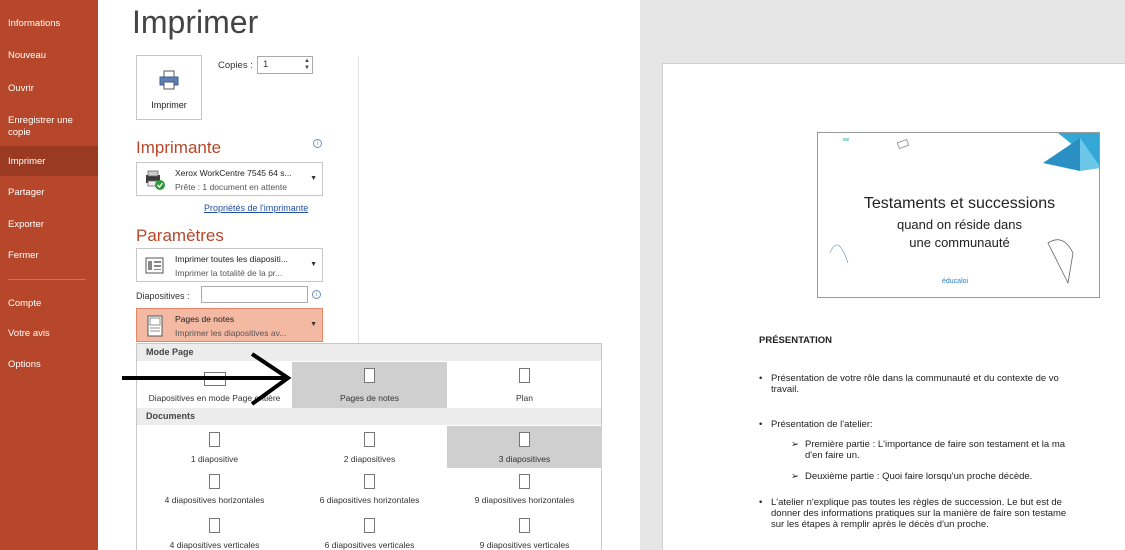  I want to click on copies-value: 1, so click(266, 64).